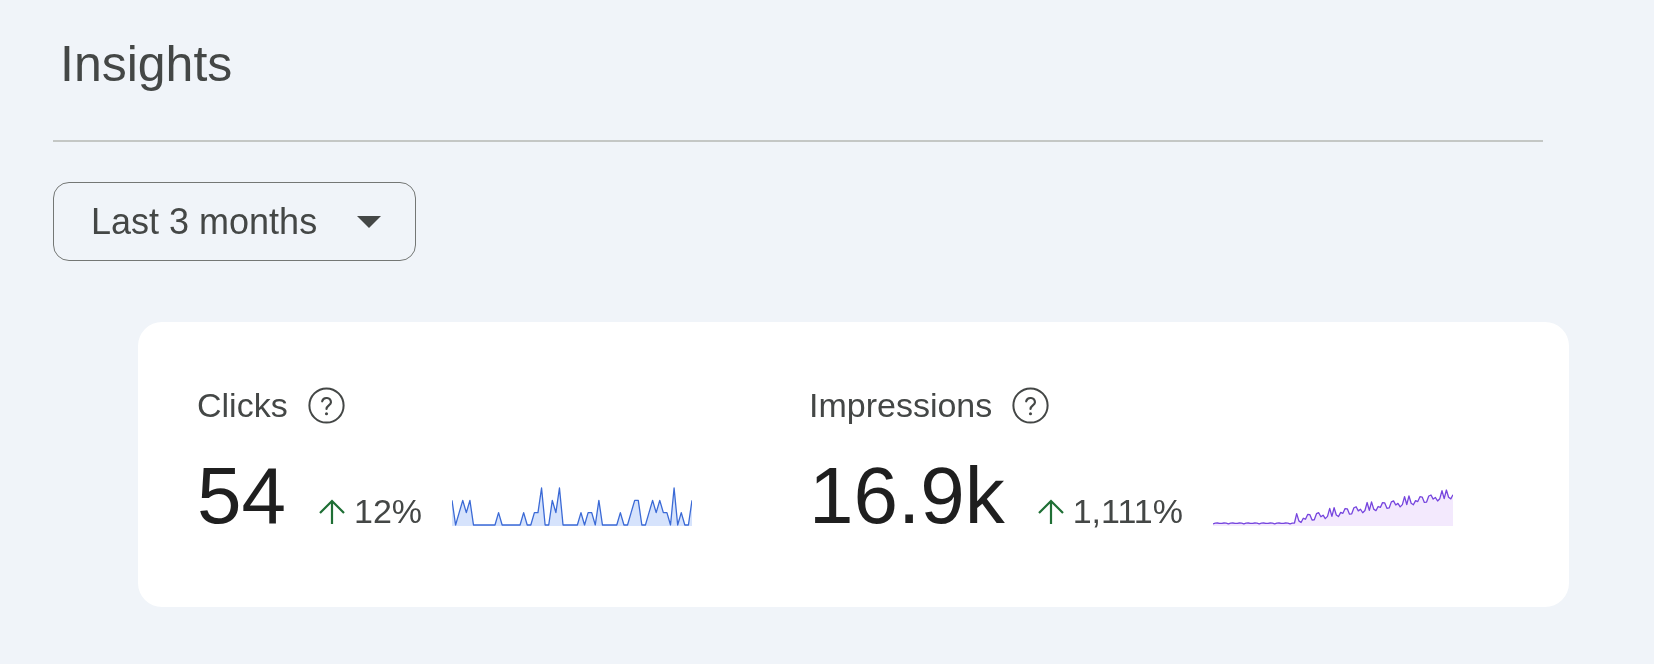 The height and width of the screenshot is (664, 1654). What do you see at coordinates (242, 405) in the screenshot?
I see `metric-label: Clicks` at bounding box center [242, 405].